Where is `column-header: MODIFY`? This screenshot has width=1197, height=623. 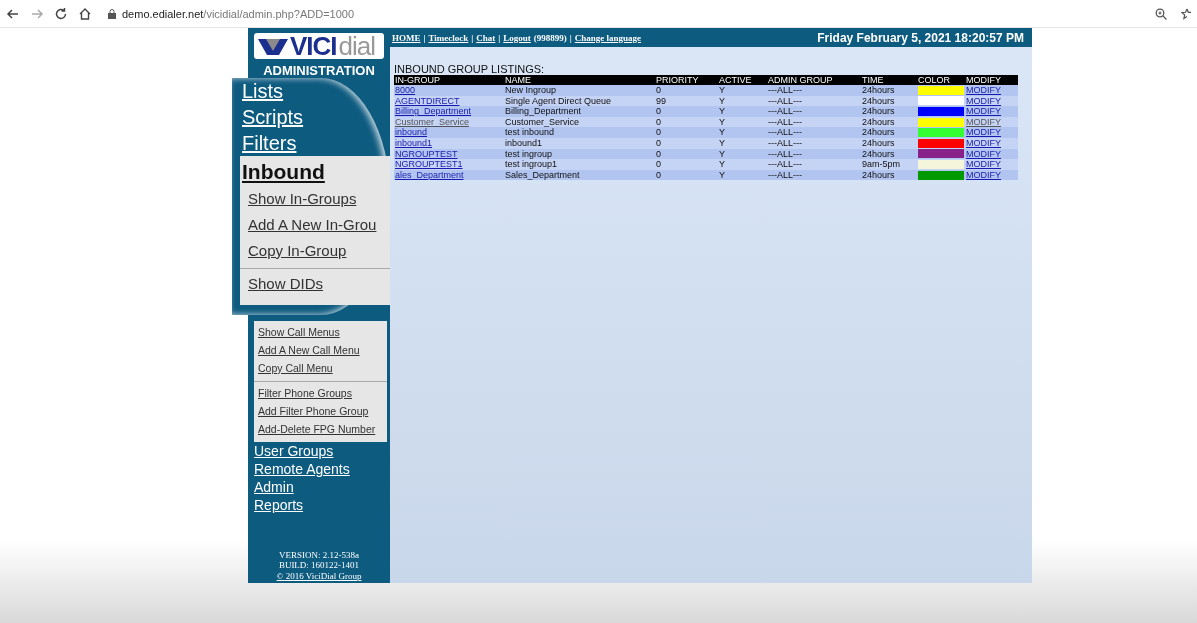 column-header: MODIFY is located at coordinates (991, 80).